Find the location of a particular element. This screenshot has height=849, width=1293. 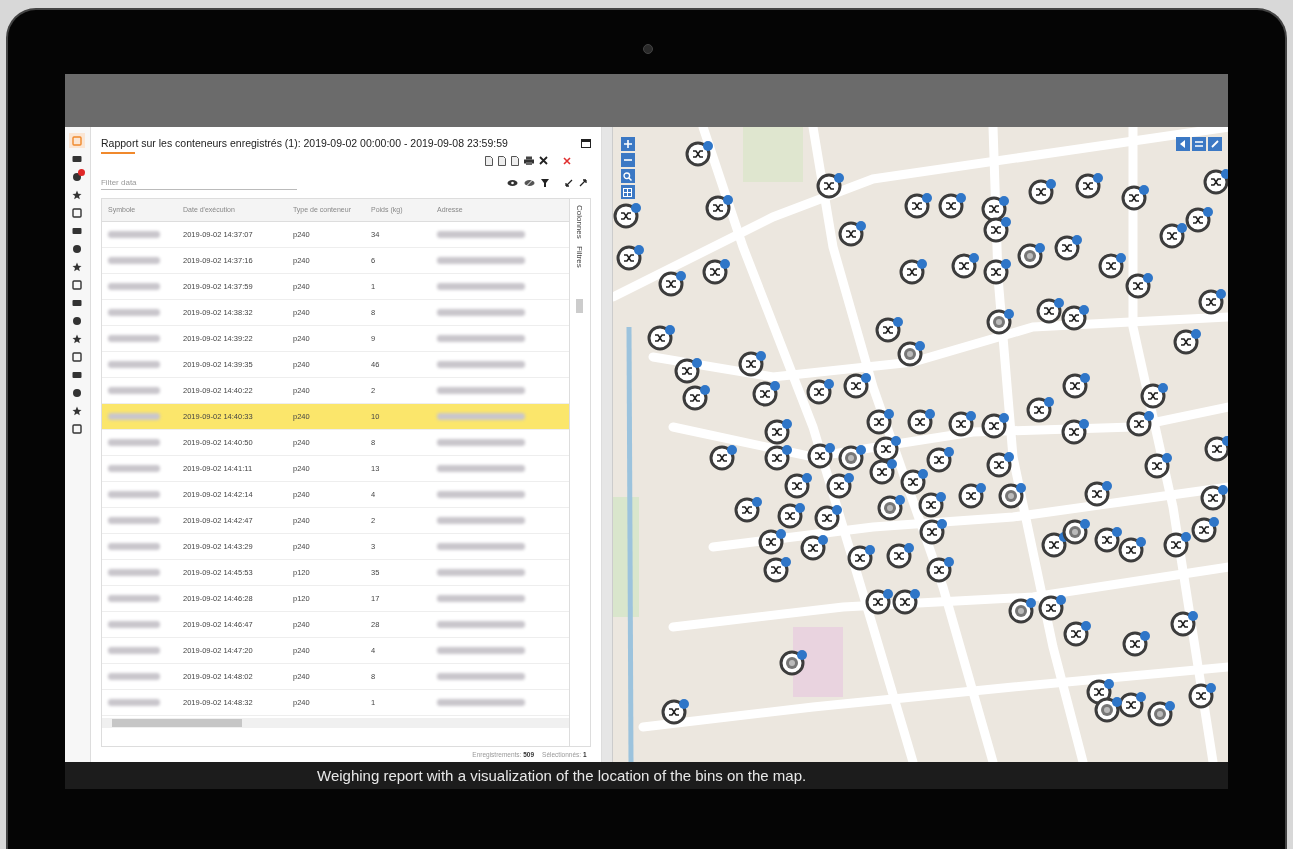

shrink-icon is located at coordinates (568, 182).